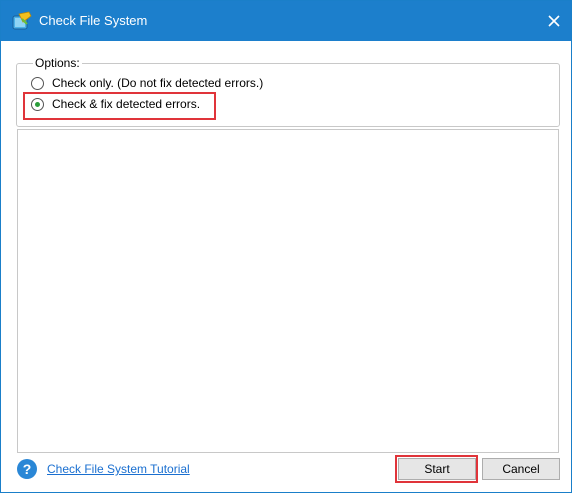  I want to click on window-title: Check File System, so click(93, 20).